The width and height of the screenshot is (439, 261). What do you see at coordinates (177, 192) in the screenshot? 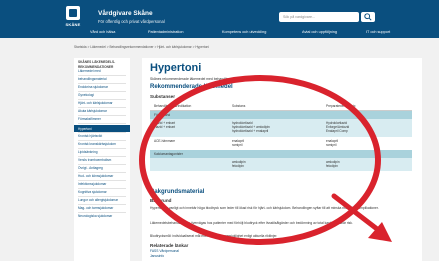
I see `section-heading-background: Bakgrundsmaterial` at bounding box center [177, 192].